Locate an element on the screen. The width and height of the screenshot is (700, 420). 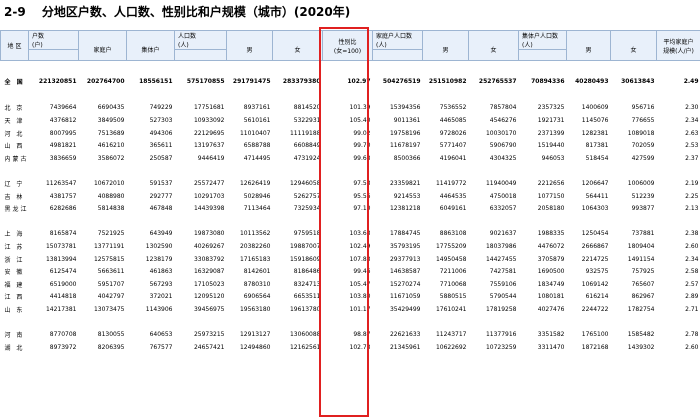
header-cp-male: 男 is located at coordinates (588, 45).